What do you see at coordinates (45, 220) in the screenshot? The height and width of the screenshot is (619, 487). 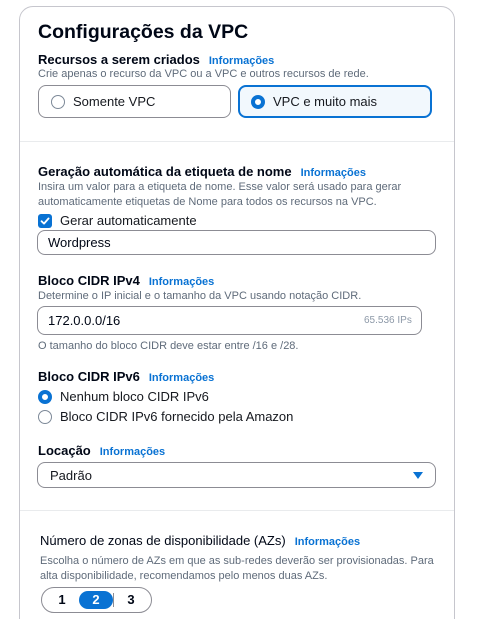 I see `checkbox-checked-icon` at bounding box center [45, 220].